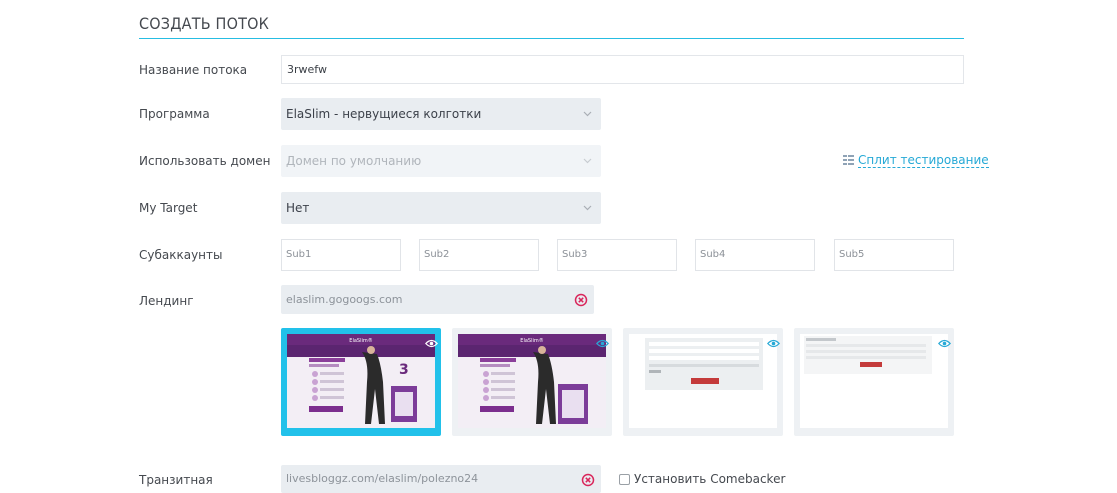 The height and width of the screenshot is (493, 1117). What do you see at coordinates (479, 255) in the screenshot?
I see `sub2-input: Sub2` at bounding box center [479, 255].